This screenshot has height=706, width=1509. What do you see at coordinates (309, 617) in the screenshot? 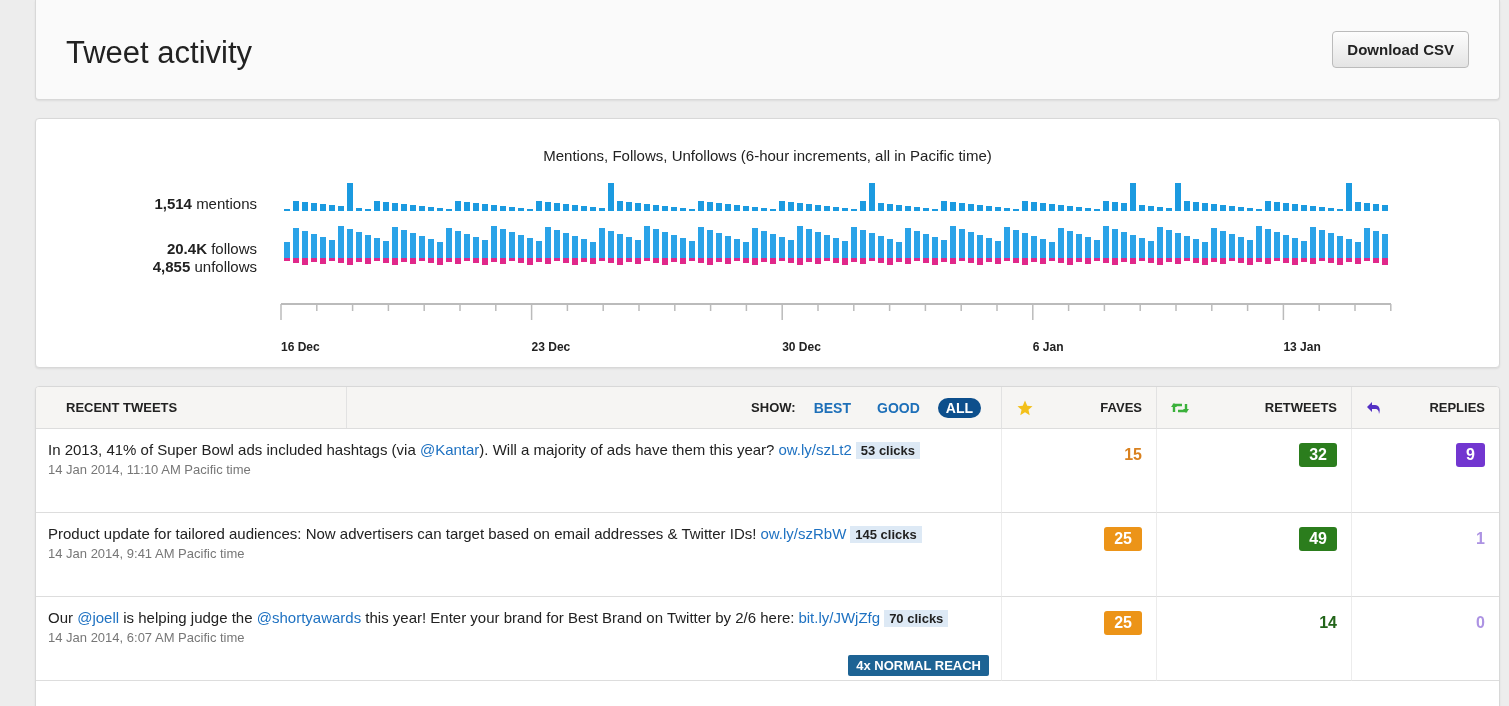
I see `mention-link: @shortyawards` at bounding box center [309, 617].